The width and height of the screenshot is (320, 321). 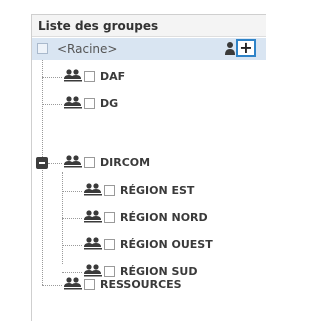 What do you see at coordinates (109, 103) in the screenshot?
I see `tree-item-label: DG` at bounding box center [109, 103].